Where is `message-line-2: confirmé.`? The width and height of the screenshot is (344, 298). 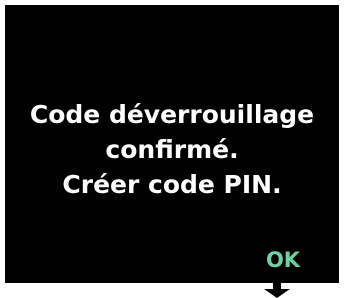 message-line-2: confirmé. is located at coordinates (172, 149).